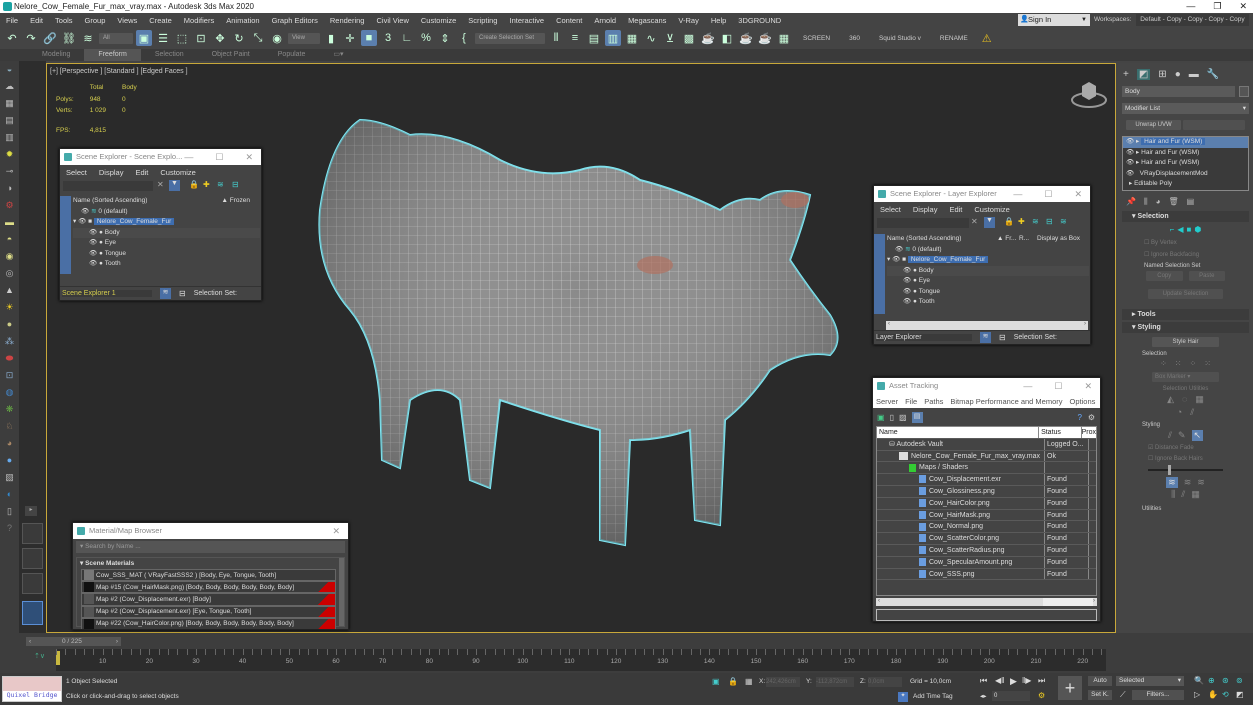  Describe the element at coordinates (231, 55) in the screenshot. I see `tab-object-paint: Object Paint` at that location.